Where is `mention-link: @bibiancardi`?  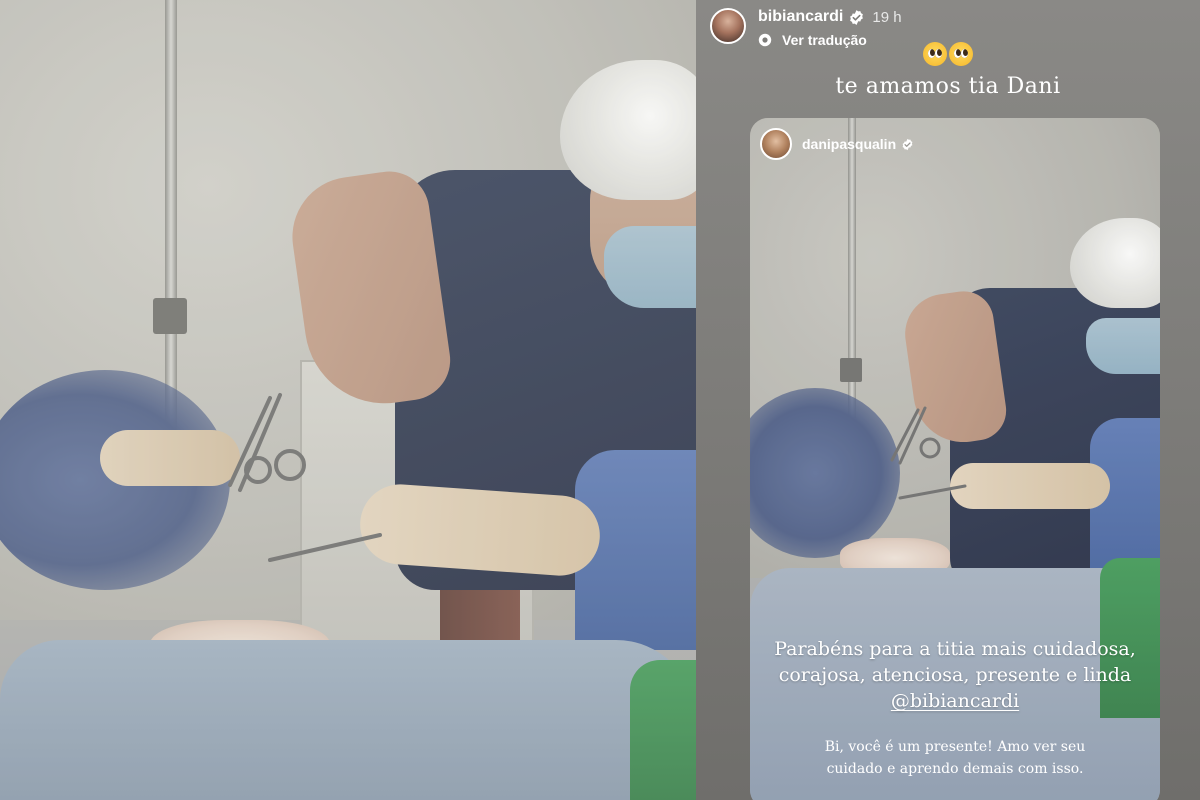 mention-link: @bibiancardi is located at coordinates (955, 701).